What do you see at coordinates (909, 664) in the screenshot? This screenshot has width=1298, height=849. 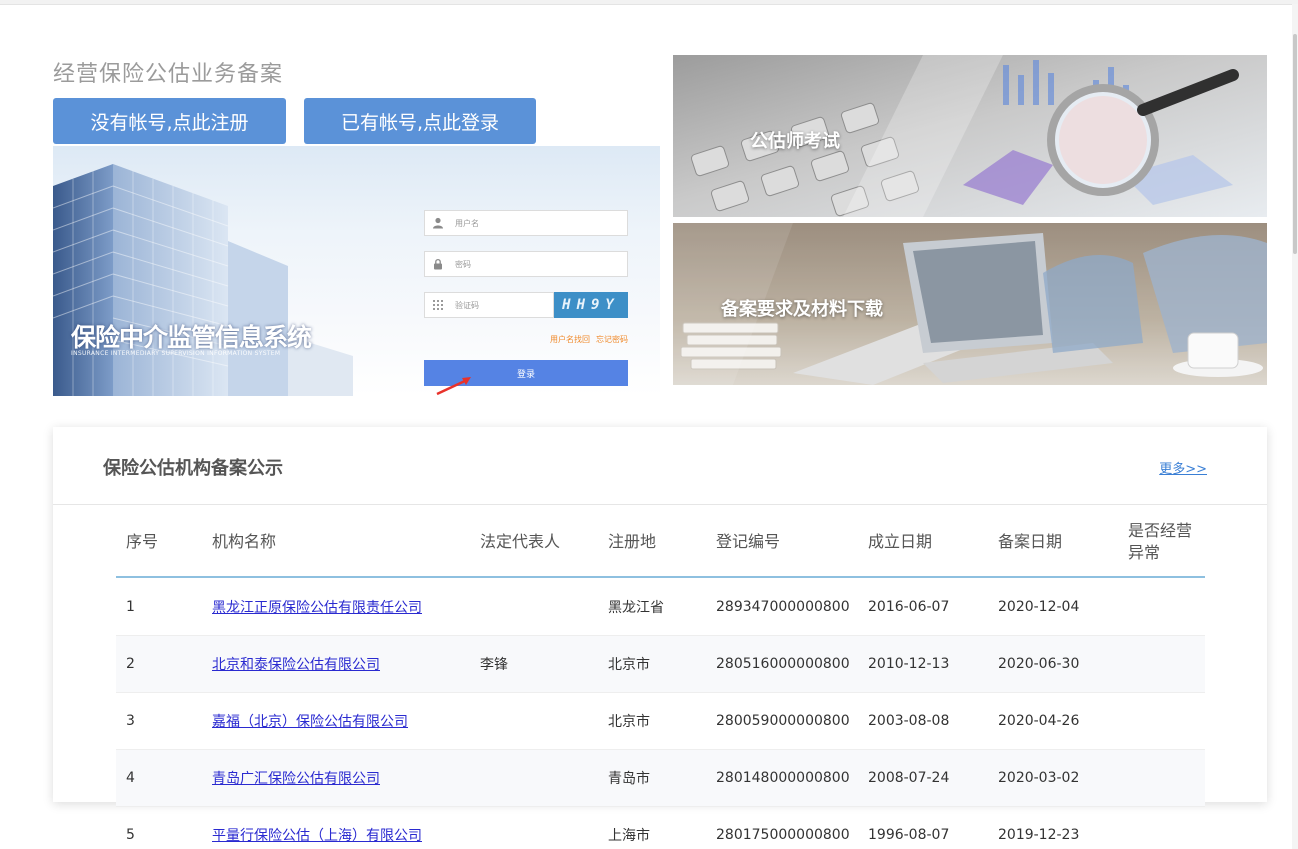 I see `founded-date: 2010-12-13` at bounding box center [909, 664].